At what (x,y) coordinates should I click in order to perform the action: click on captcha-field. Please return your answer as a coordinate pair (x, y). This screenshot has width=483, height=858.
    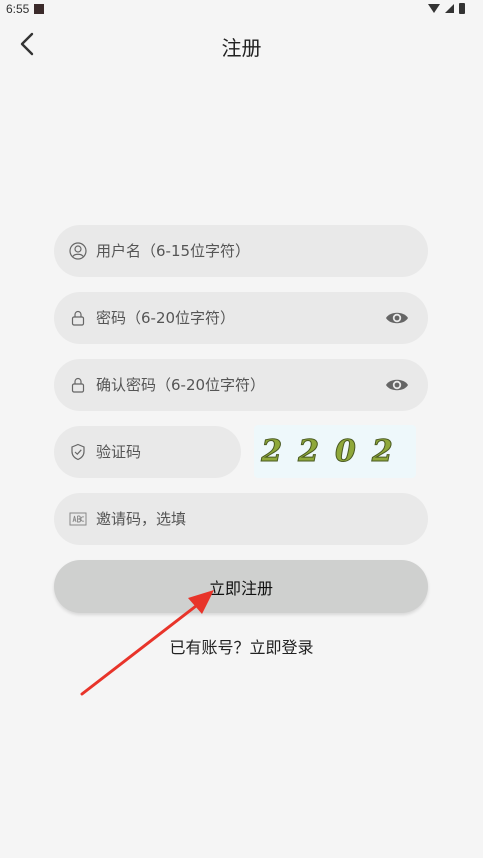
    Looking at the image, I should click on (147, 452).